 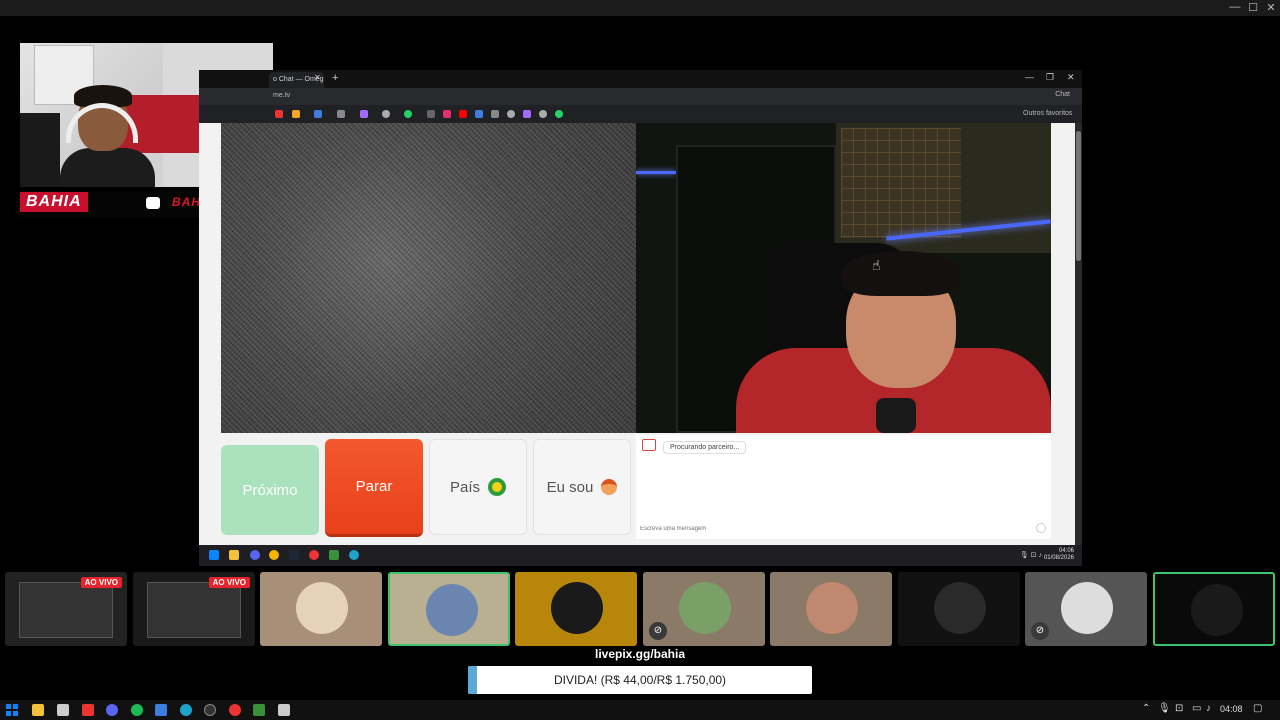 I want to click on notification-icon: ▢, so click(x=1257, y=708).